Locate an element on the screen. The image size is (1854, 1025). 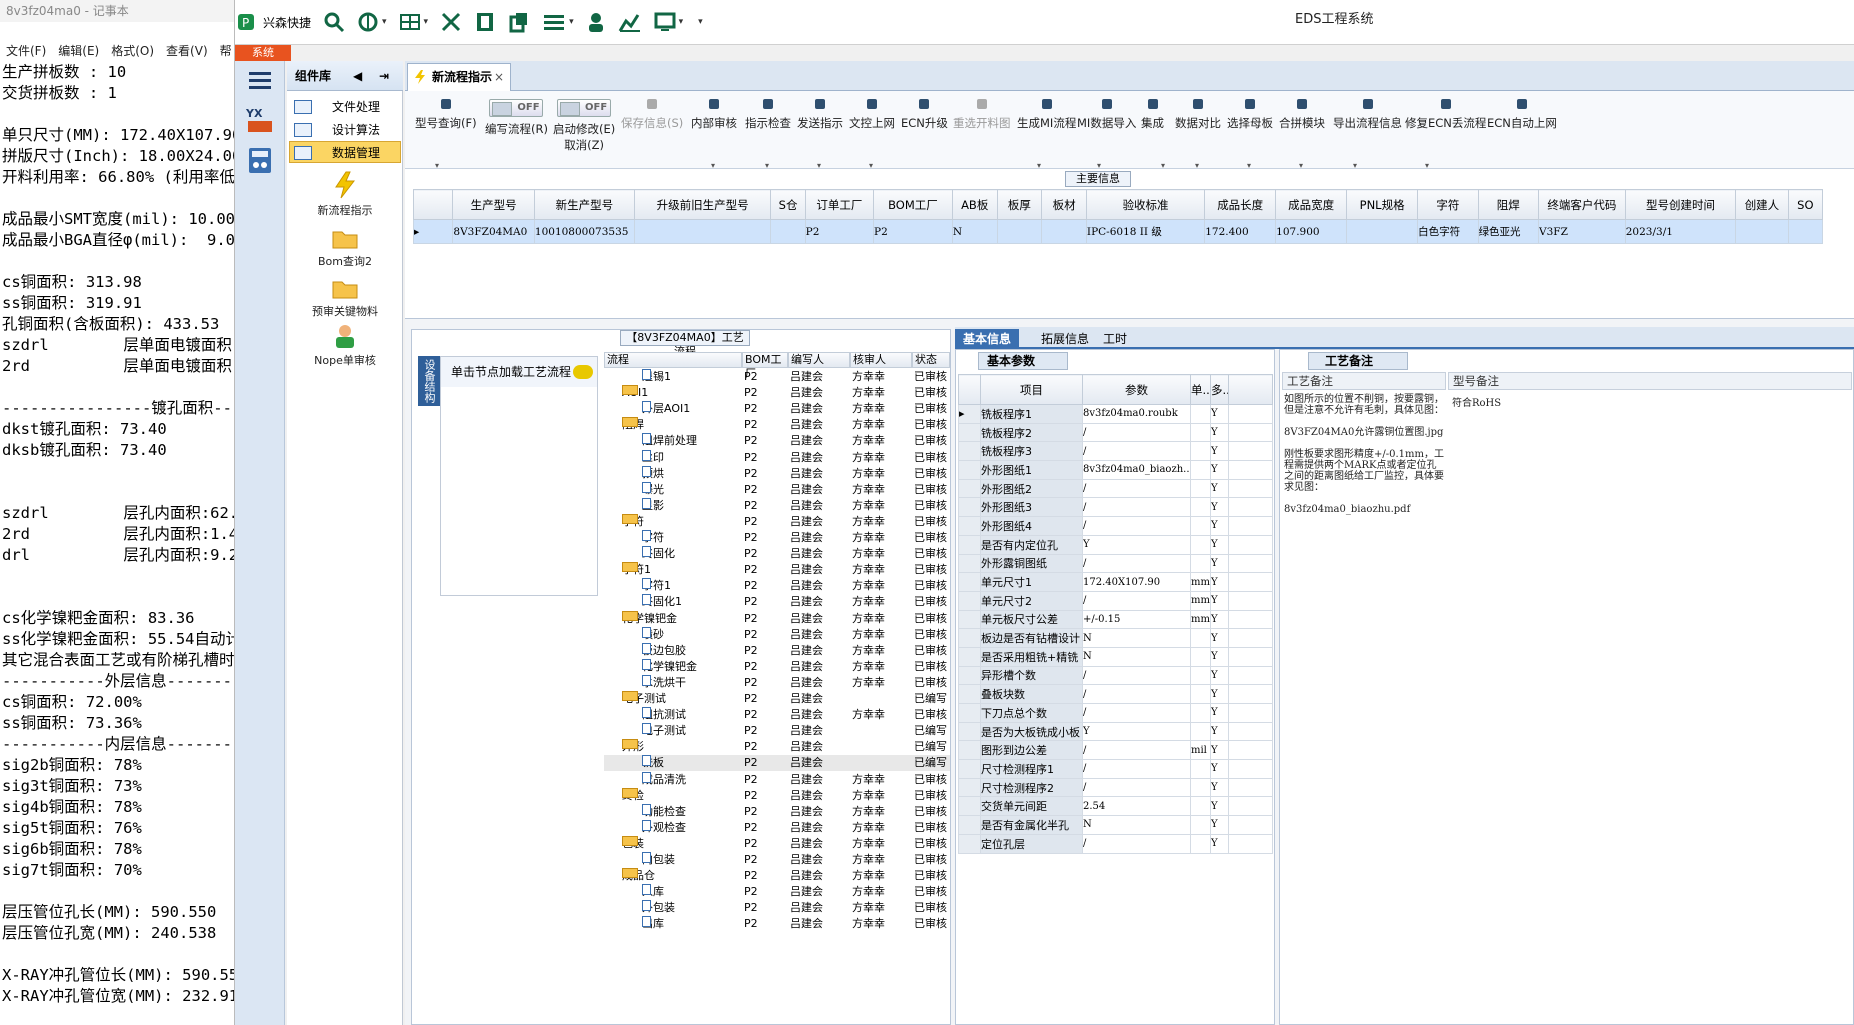
tree-row: 退锡1 P2 吕建会 方幸幸 已审核 is located at coordinates (777, 377).